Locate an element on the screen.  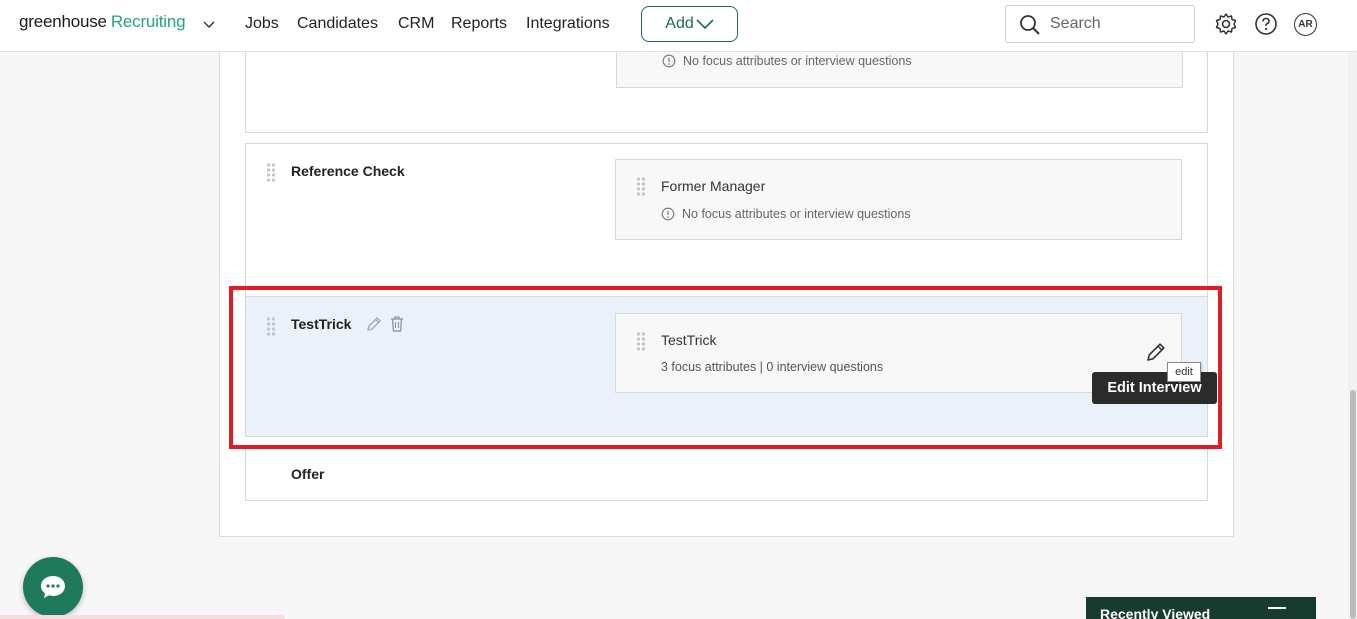
pencil-icon is located at coordinates (374, 324).